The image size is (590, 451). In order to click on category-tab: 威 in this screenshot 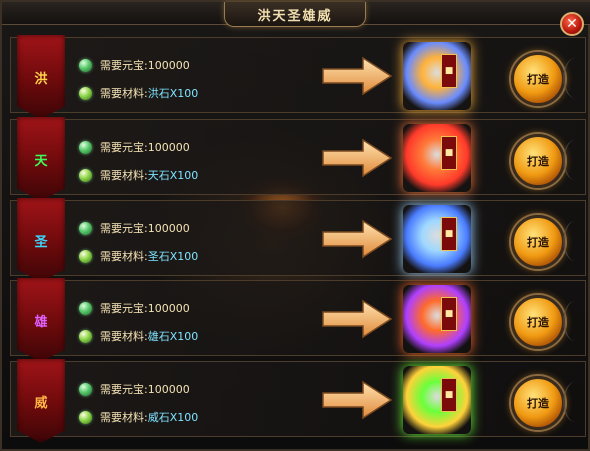, I will do `click(41, 401)`.